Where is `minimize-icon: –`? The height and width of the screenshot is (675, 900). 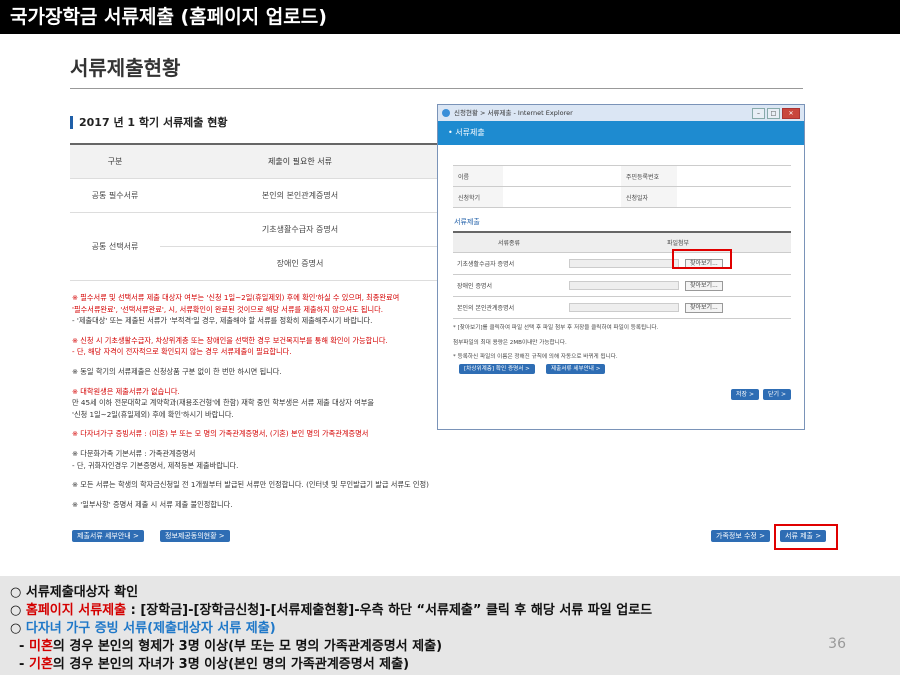
minimize-icon: – is located at coordinates (758, 113).